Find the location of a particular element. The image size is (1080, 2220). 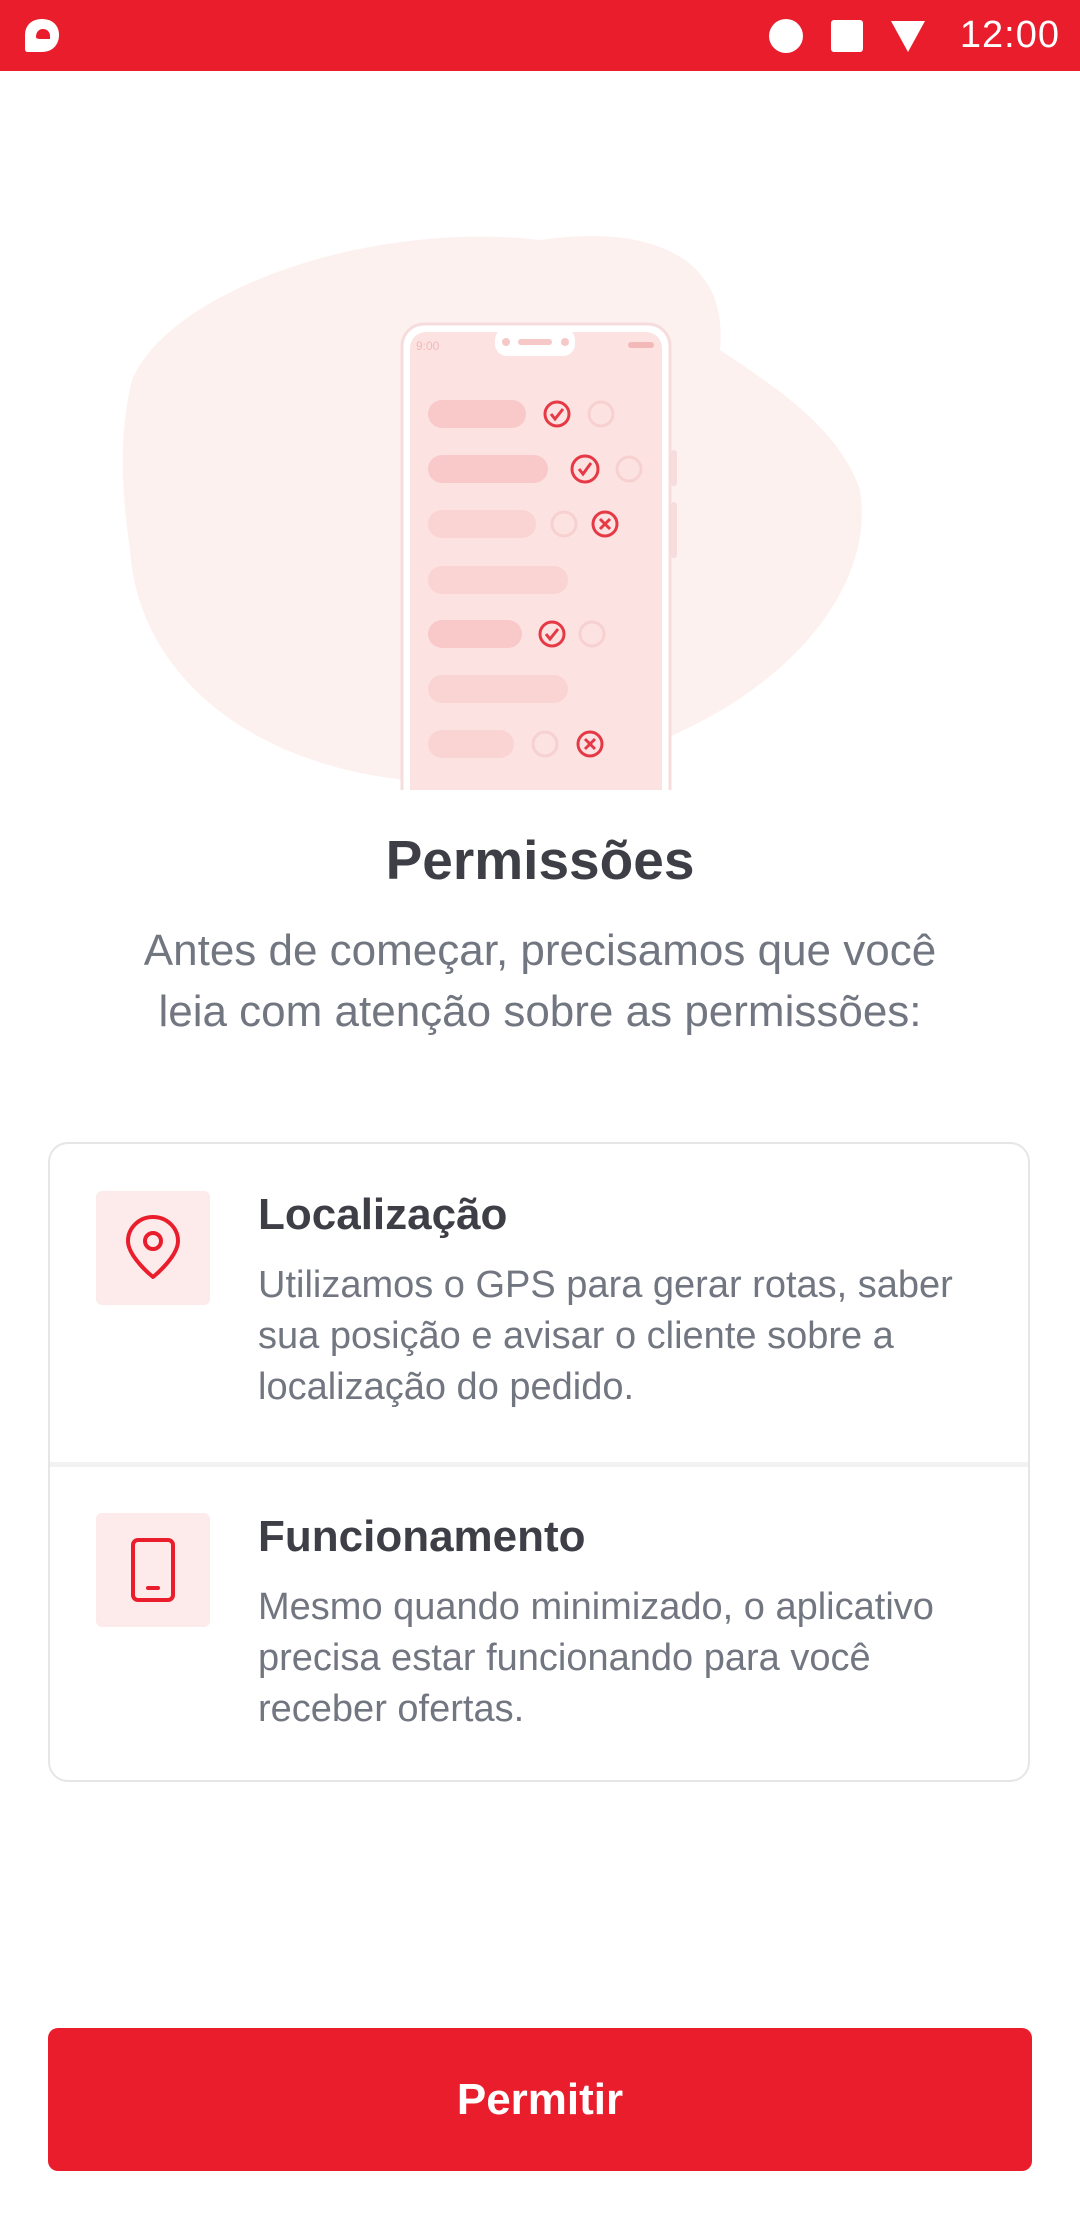

status-bar: 12:00 is located at coordinates (540, 35).